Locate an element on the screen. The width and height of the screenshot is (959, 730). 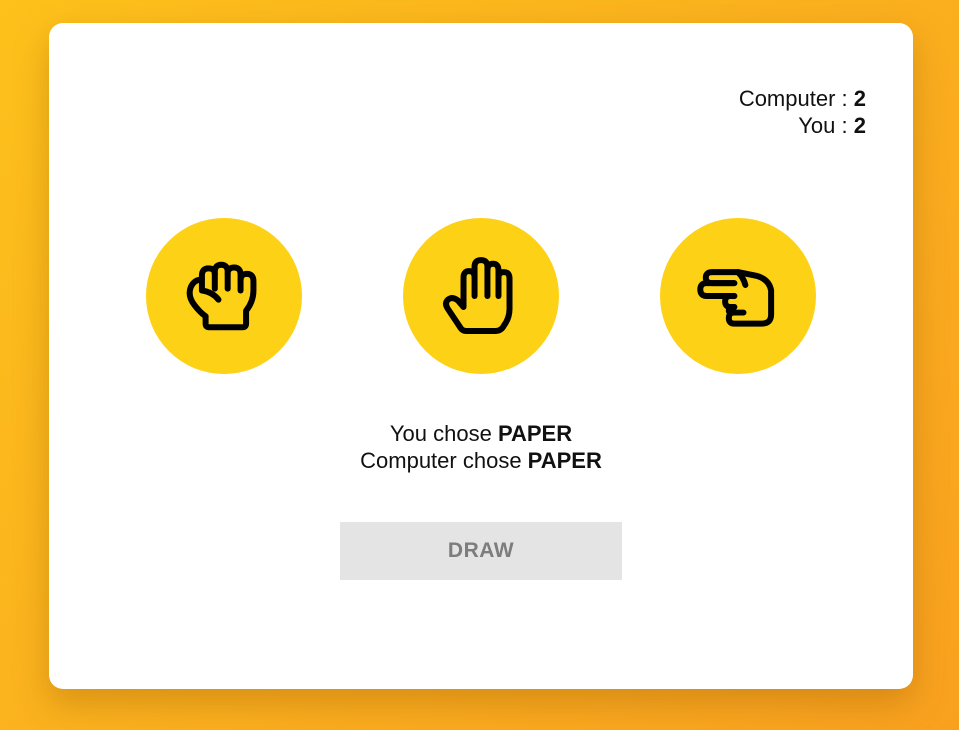
player-choice-text: You chose PAPER is located at coordinates (481, 433).